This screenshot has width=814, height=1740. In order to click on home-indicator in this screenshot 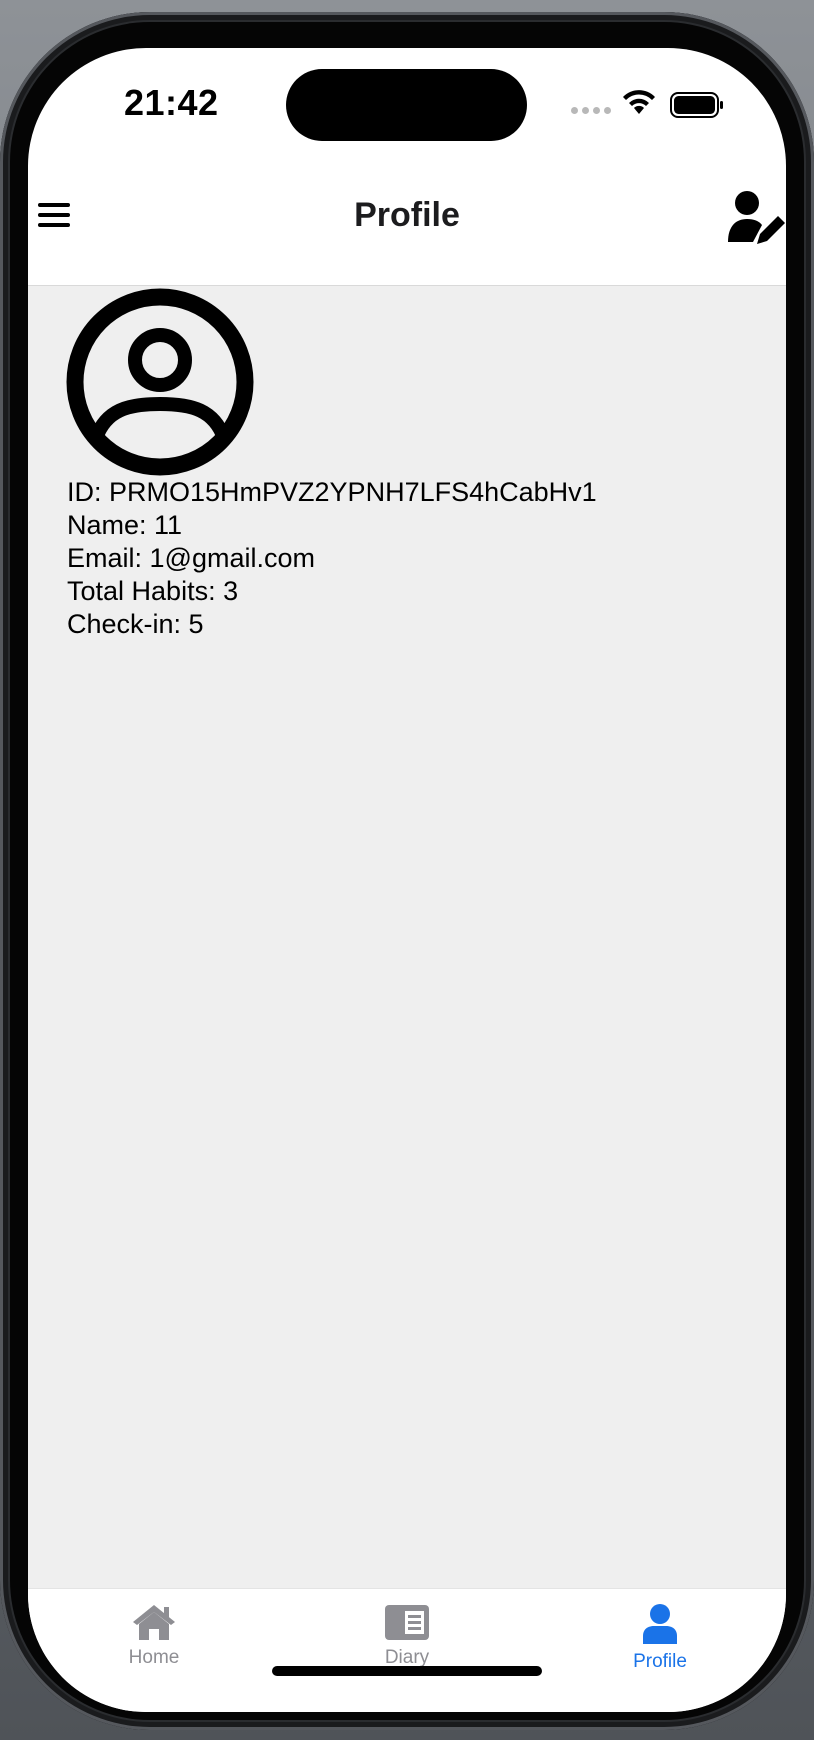, I will do `click(407, 1671)`.